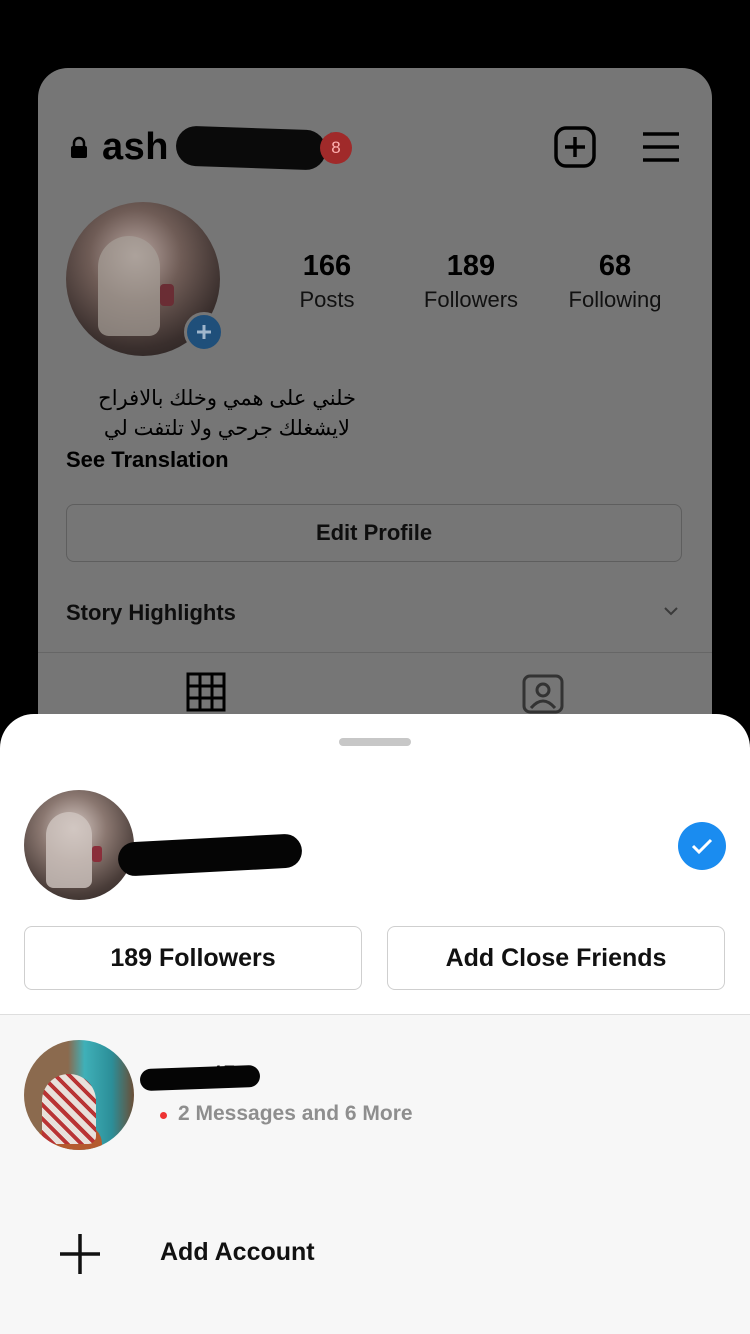 The height and width of the screenshot is (1334, 750). Describe the element at coordinates (204, 332) in the screenshot. I see `add-story-plus-icon` at that location.